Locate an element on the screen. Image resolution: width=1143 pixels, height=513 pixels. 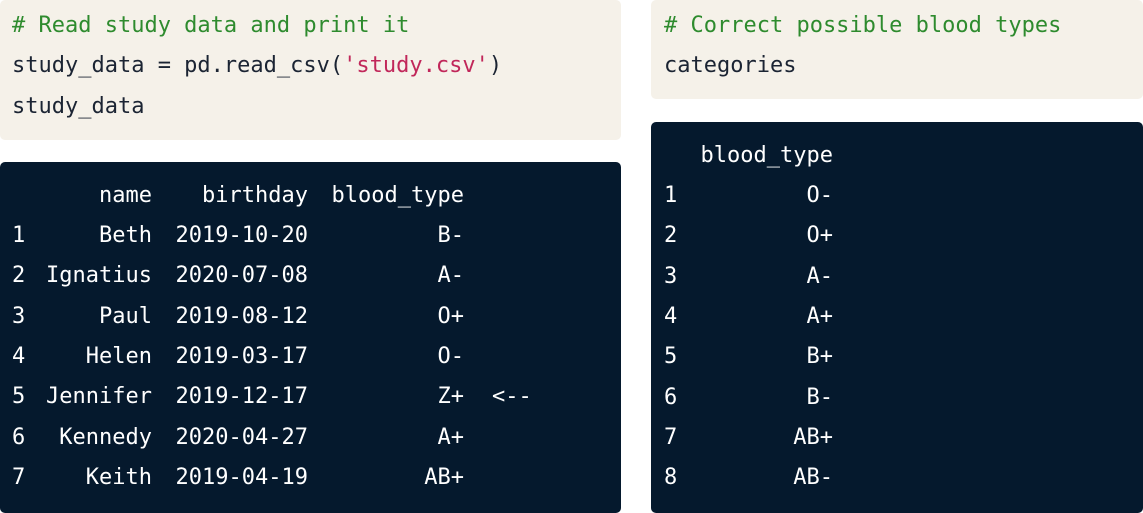
cell-blood-type: B+ is located at coordinates (820, 357).